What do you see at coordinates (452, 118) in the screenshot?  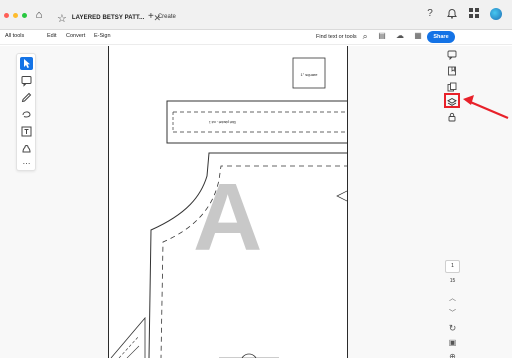 I see `security-lock-icon` at bounding box center [452, 118].